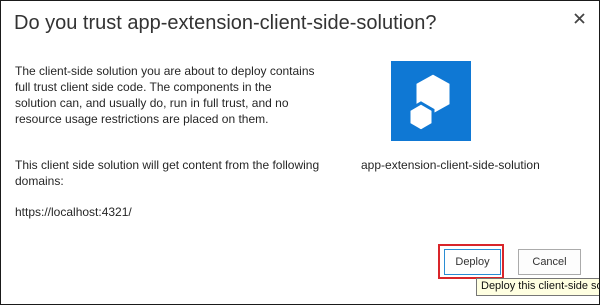 The width and height of the screenshot is (600, 305). What do you see at coordinates (450, 165) in the screenshot?
I see `app-name: app-extension-client-side-solution` at bounding box center [450, 165].